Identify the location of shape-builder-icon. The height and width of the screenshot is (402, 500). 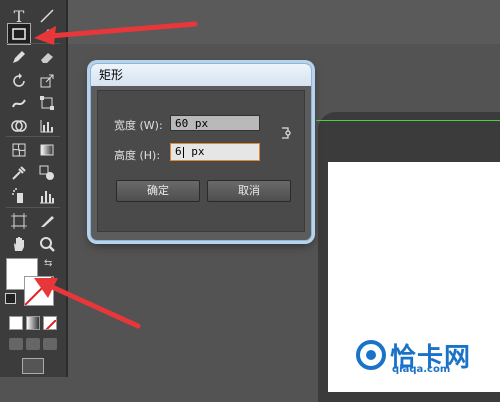
(19, 126).